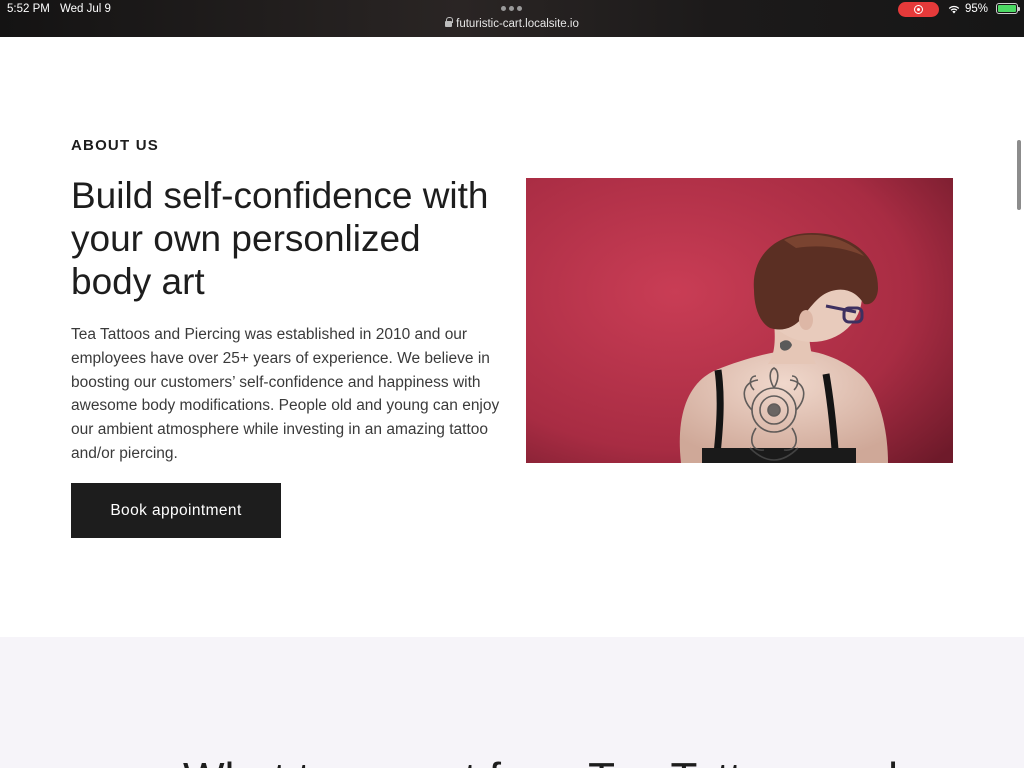 This screenshot has width=1024, height=768. Describe the element at coordinates (1008, 8) in the screenshot. I see `battery-charging-icon` at that location.